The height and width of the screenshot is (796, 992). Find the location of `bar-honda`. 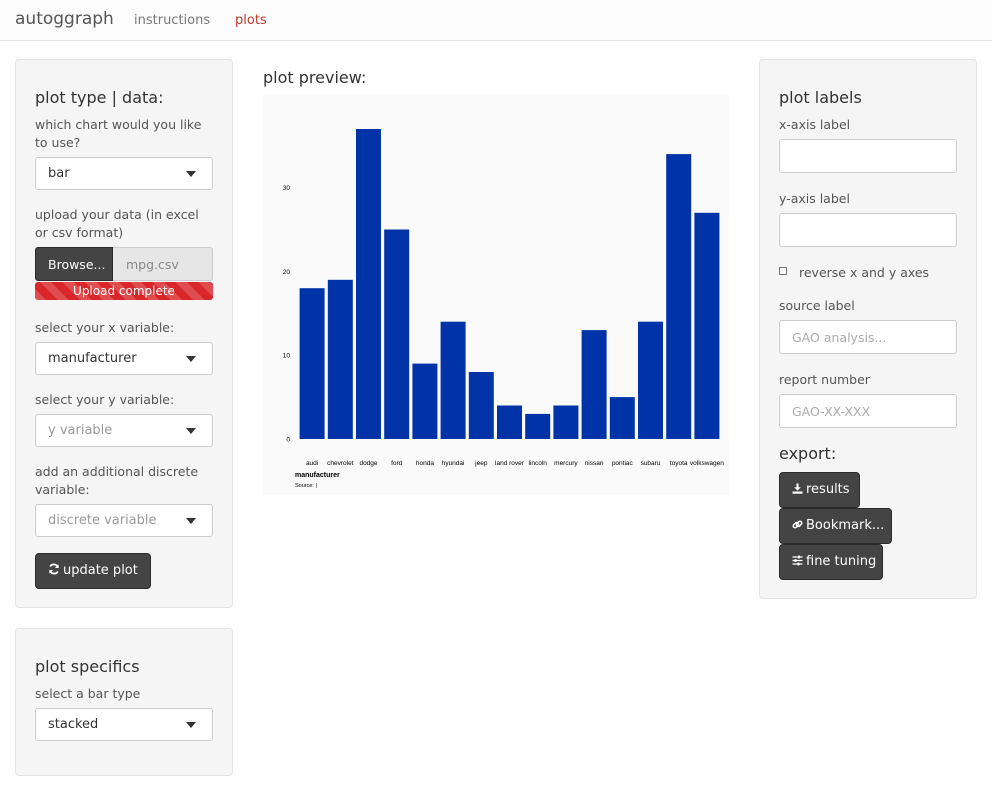

bar-honda is located at coordinates (425, 401).